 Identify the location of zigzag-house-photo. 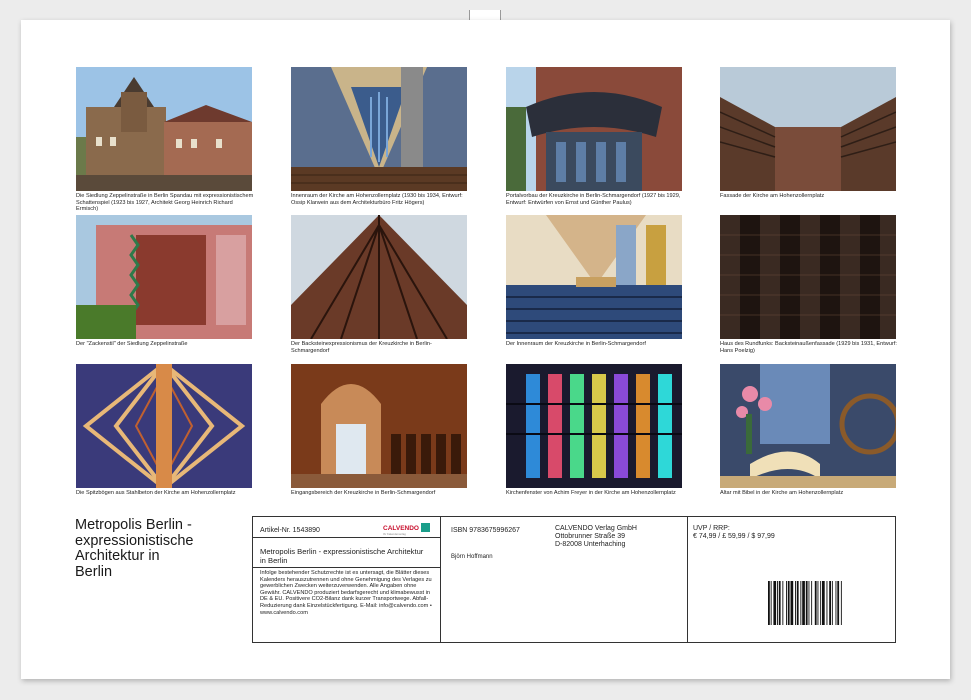
(164, 277).